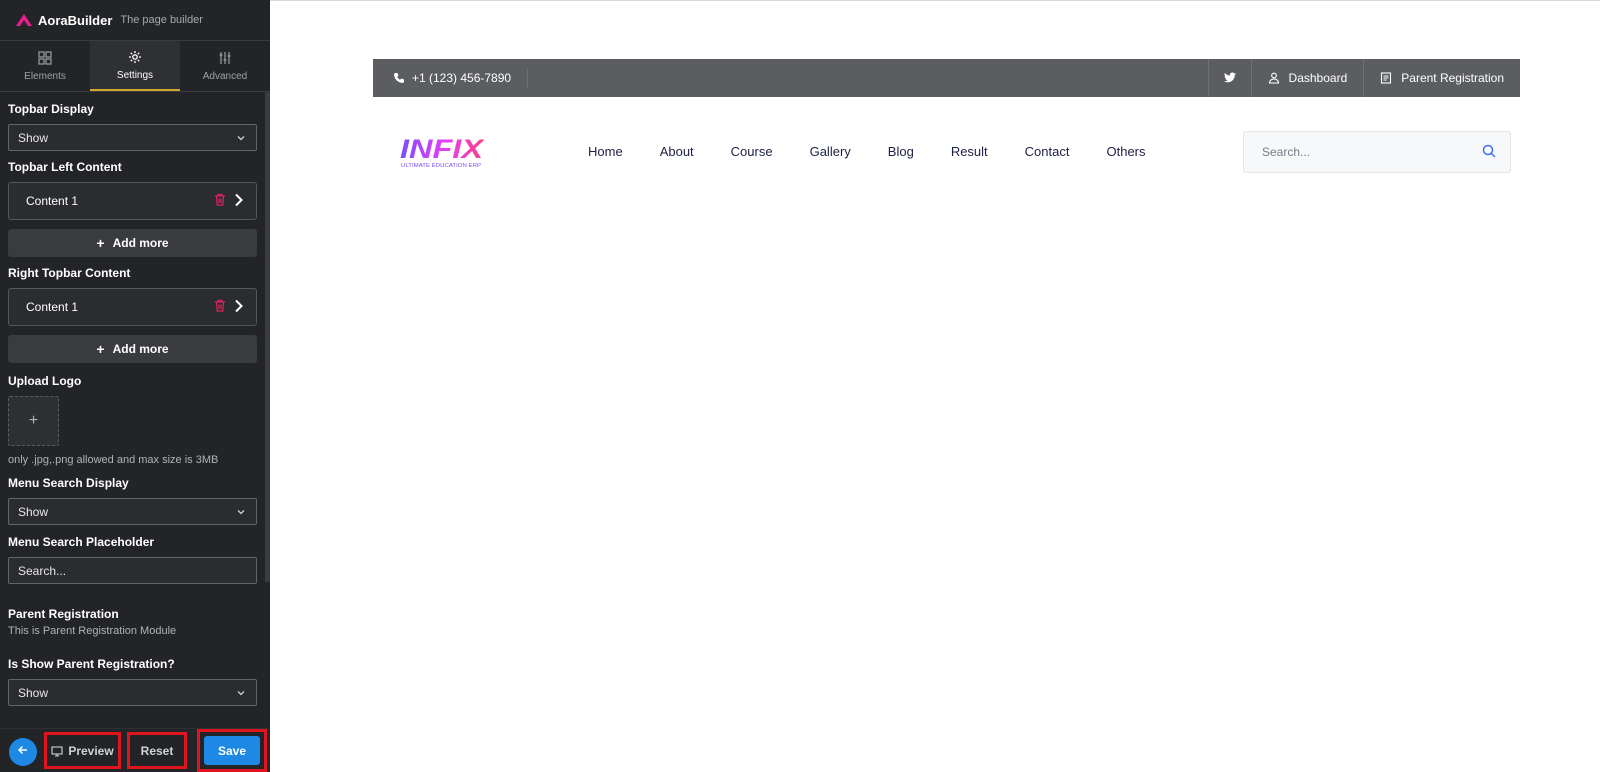 The image size is (1600, 772). Describe the element at coordinates (677, 151) in the screenshot. I see `menu-item-about: About` at that location.